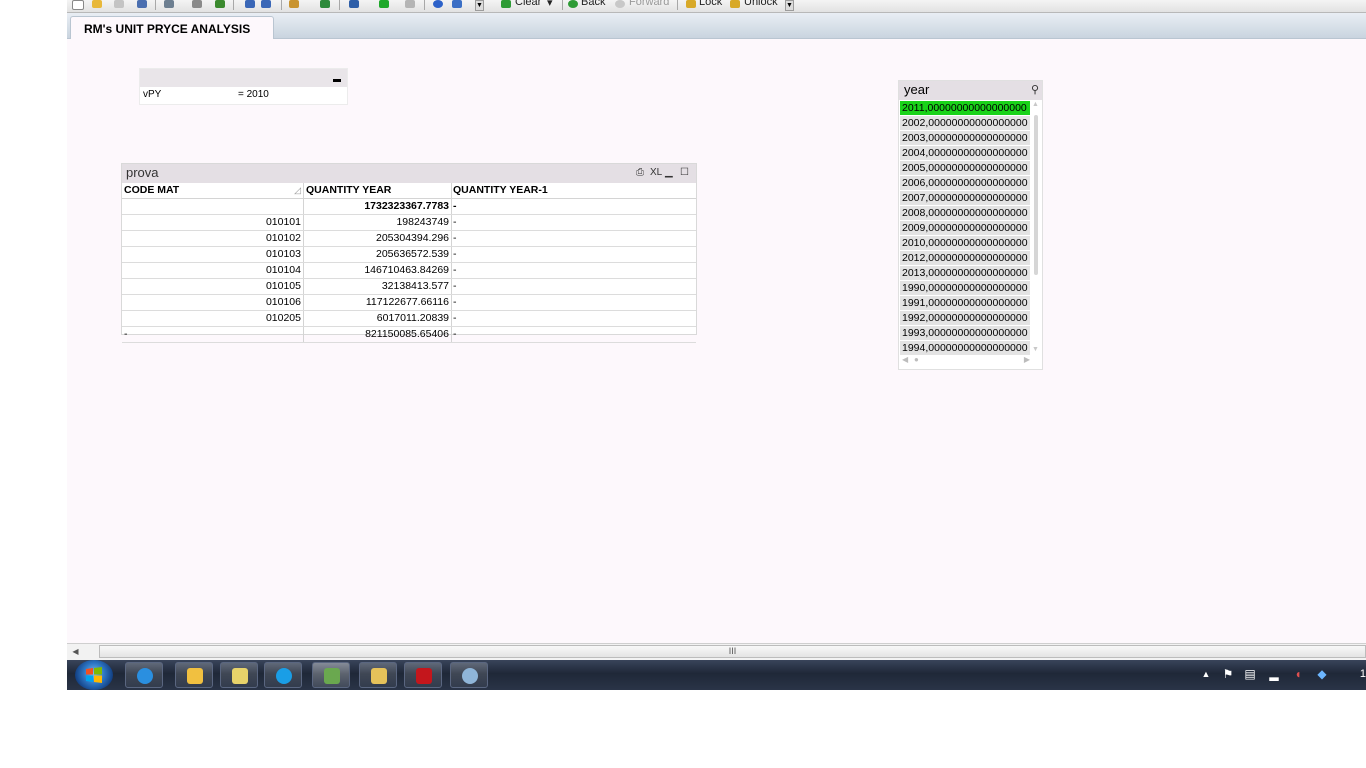 This screenshot has height=768, width=1366. What do you see at coordinates (119, 4) in the screenshot?
I see `reload-icon` at bounding box center [119, 4].